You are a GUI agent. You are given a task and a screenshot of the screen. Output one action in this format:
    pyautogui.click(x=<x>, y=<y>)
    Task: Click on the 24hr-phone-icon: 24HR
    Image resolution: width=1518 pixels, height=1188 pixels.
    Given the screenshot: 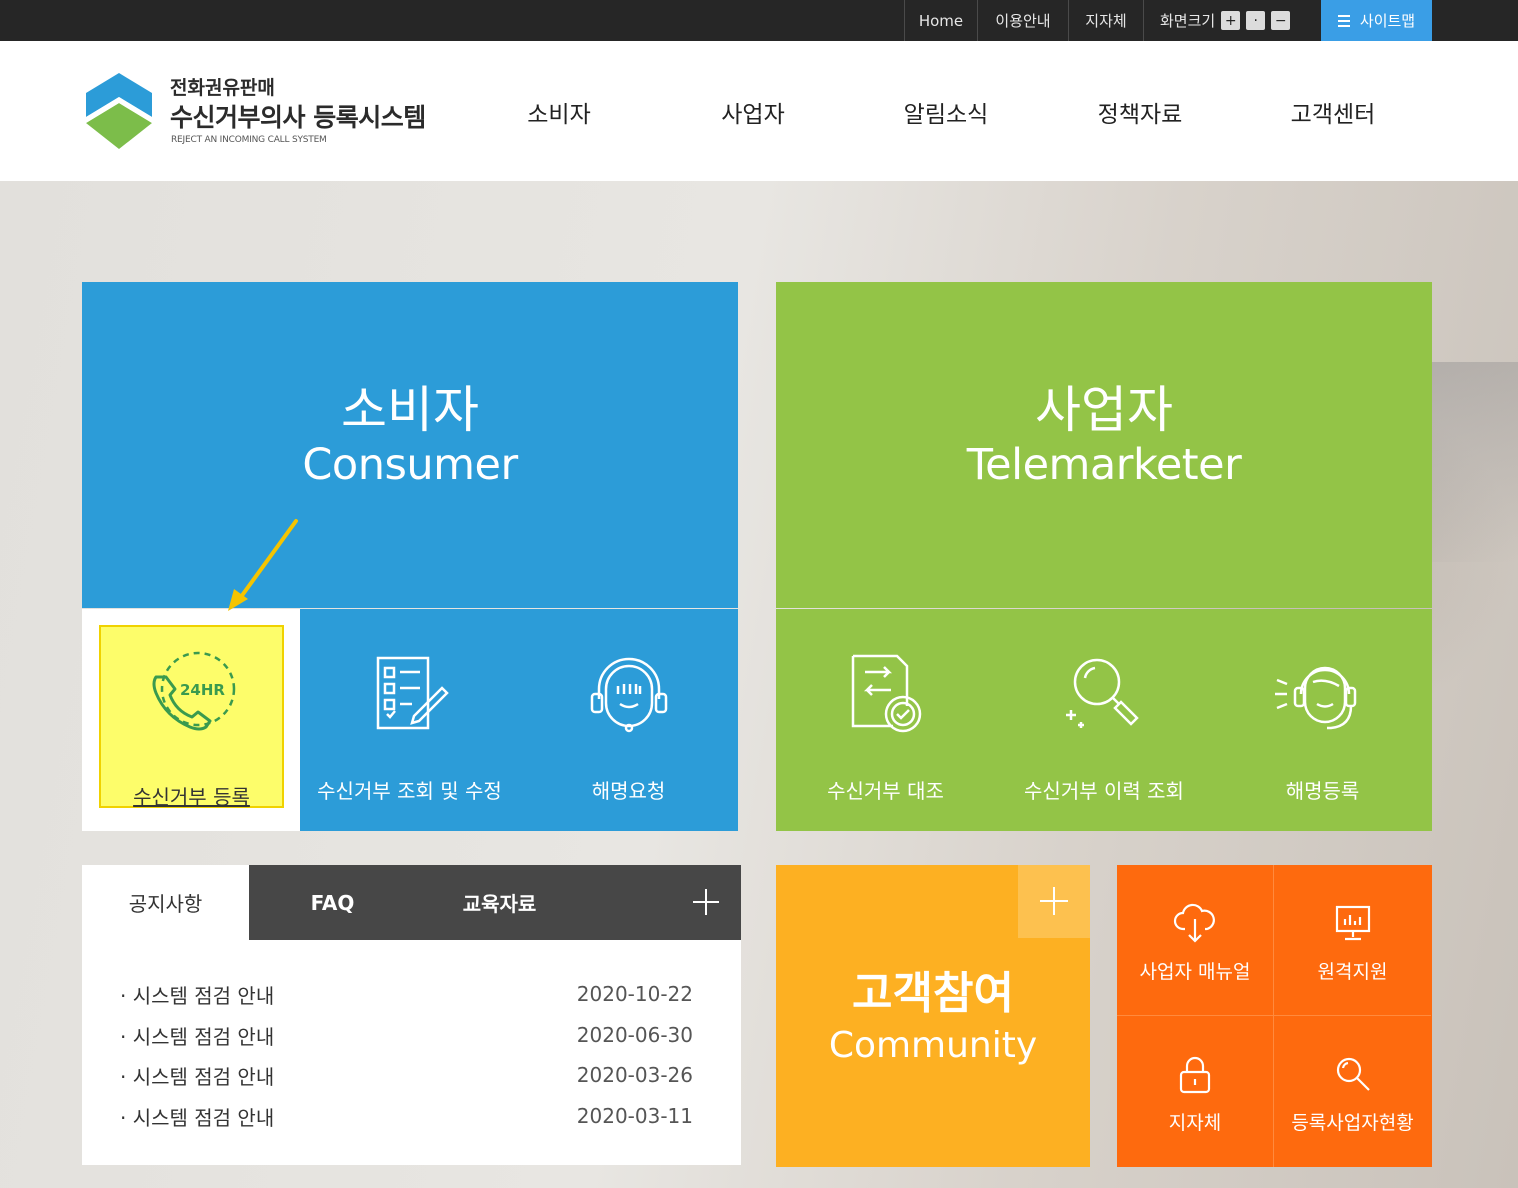 What is the action you would take?
    pyautogui.click(x=192, y=694)
    